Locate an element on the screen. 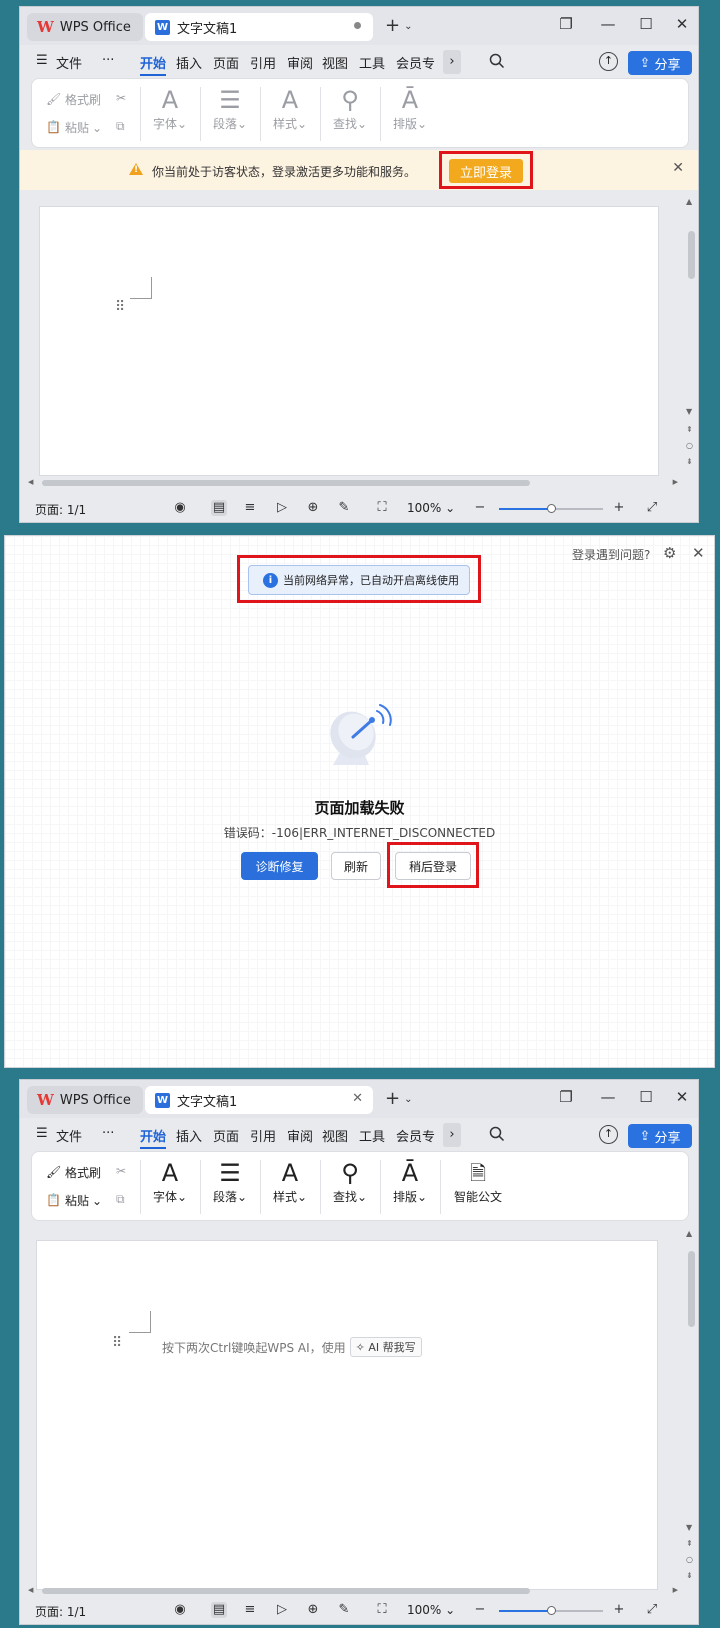 This screenshot has height=1628, width=720. tab-document: W 文字文稿1 ✕ is located at coordinates (259, 1100).